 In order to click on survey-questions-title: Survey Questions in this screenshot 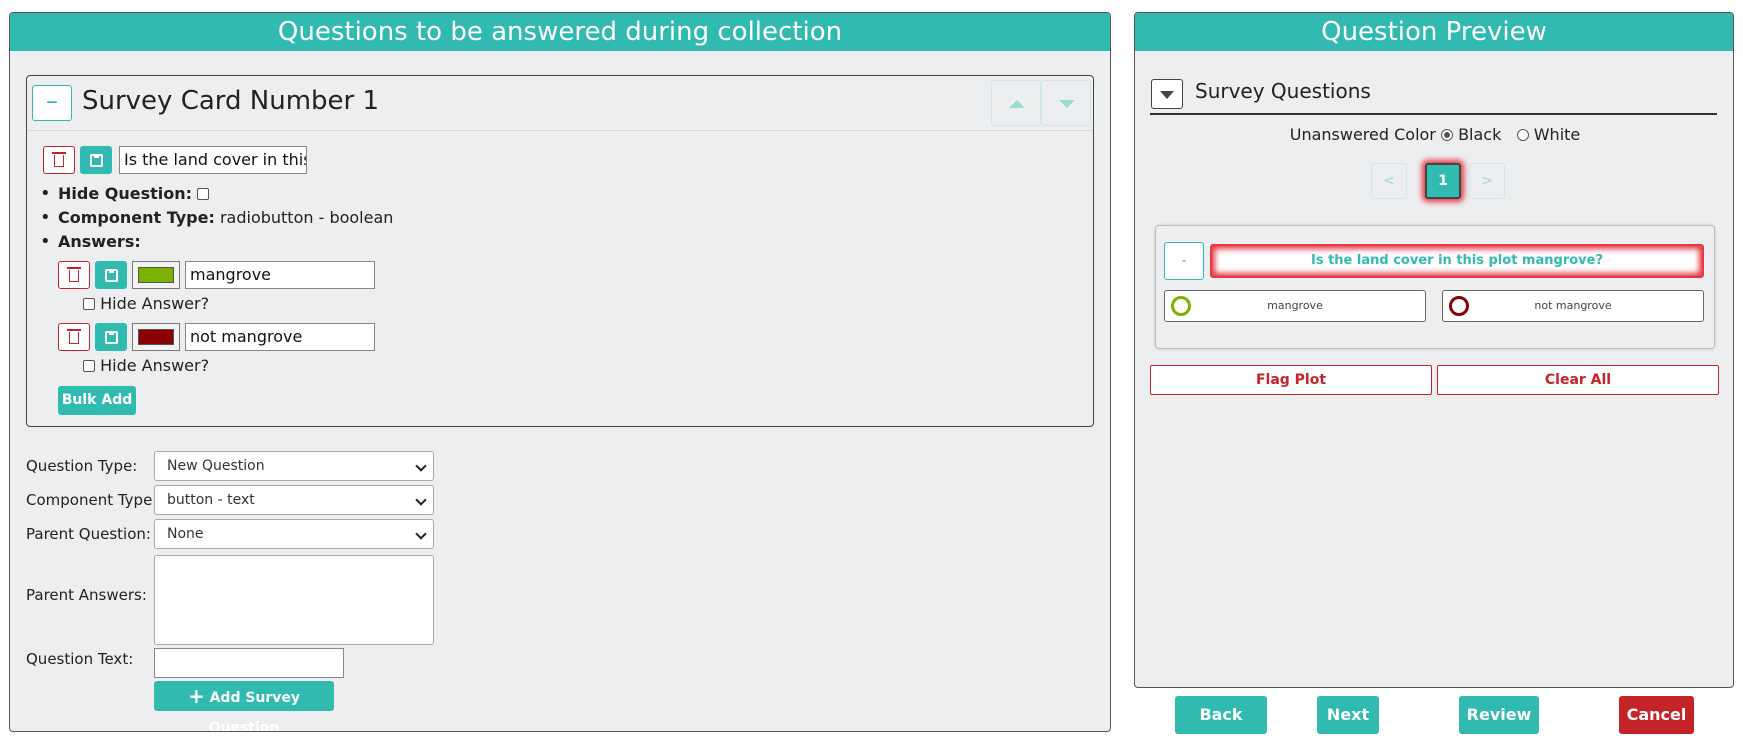, I will do `click(1283, 91)`.